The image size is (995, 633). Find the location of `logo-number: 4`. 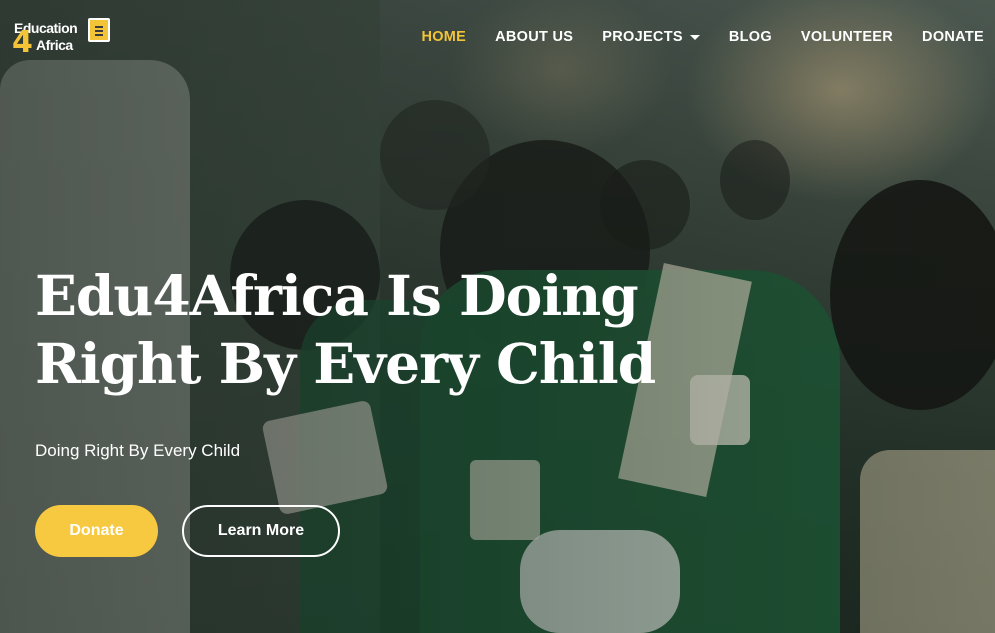

logo-number: 4 is located at coordinates (22, 42).